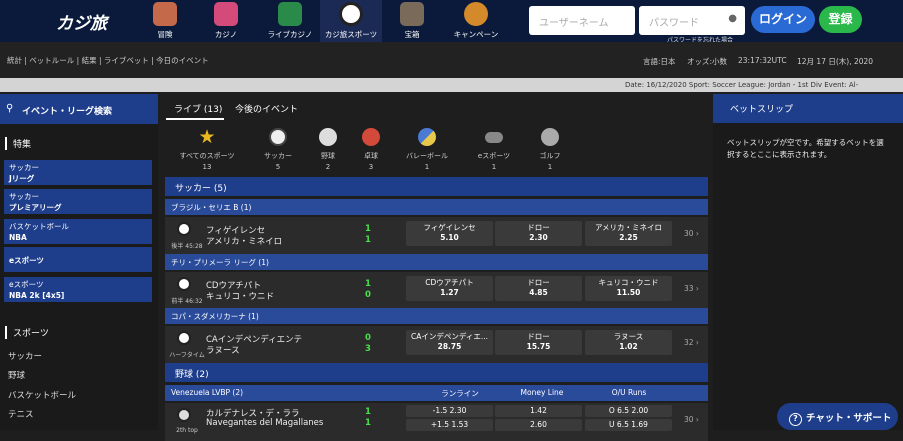 Image resolution: width=903 pixels, height=441 pixels. What do you see at coordinates (460, 393) in the screenshot?
I see `column-run-line: ランライン` at bounding box center [460, 393].